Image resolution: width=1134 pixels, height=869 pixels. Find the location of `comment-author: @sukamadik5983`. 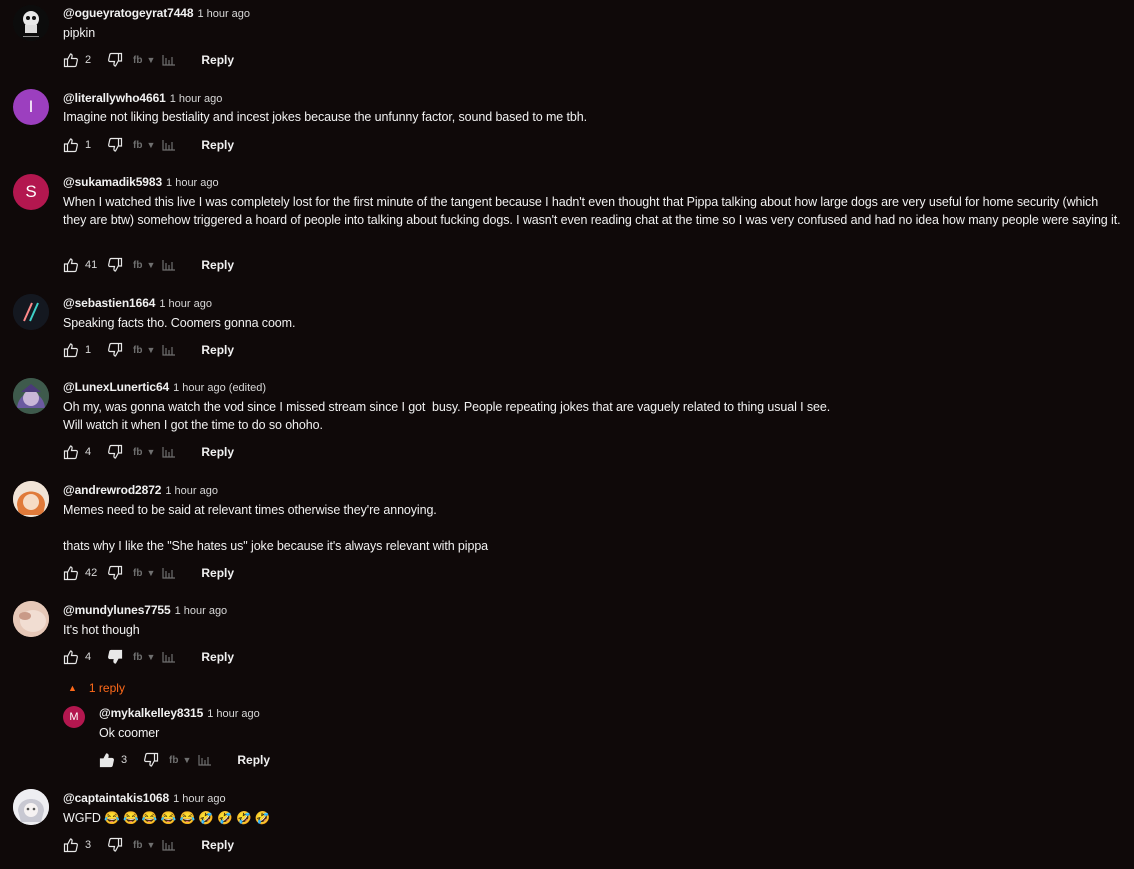

comment-author: @sukamadik5983 is located at coordinates (112, 182).